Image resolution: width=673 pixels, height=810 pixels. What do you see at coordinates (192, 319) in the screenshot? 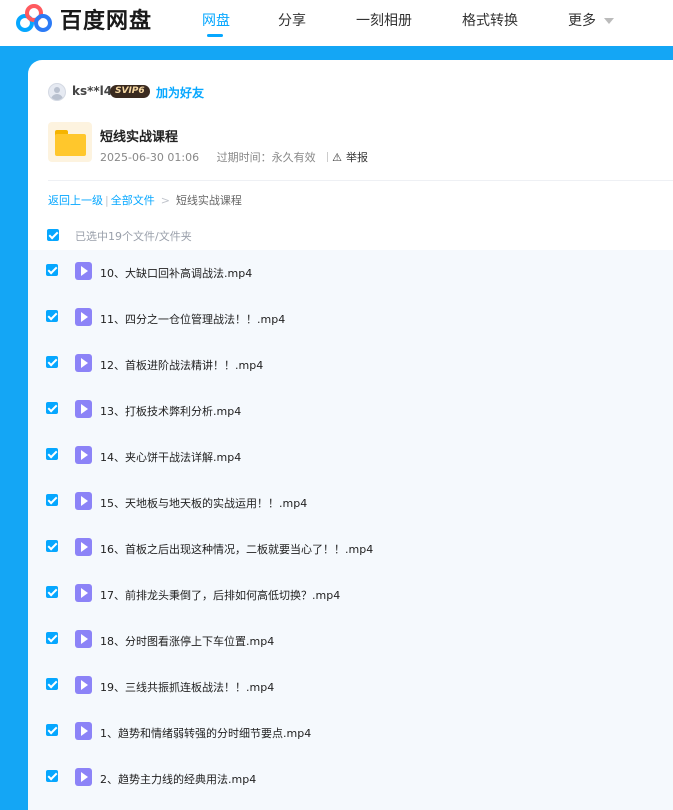
I see `file-name: 11、四分之一仓位管理战法！！.mp4` at bounding box center [192, 319].